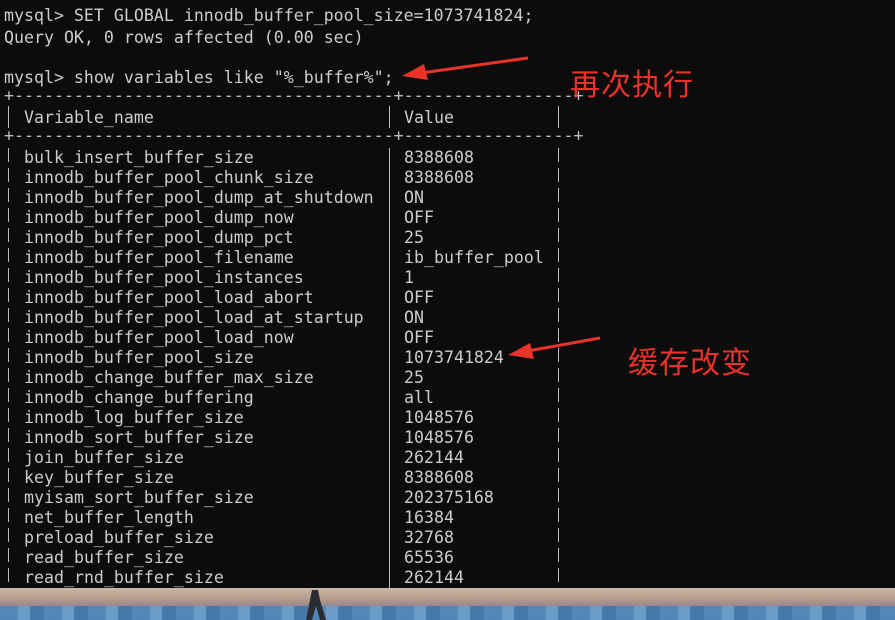  Describe the element at coordinates (109, 517) in the screenshot. I see `table-row-variable-name: net_buffer_length` at that location.